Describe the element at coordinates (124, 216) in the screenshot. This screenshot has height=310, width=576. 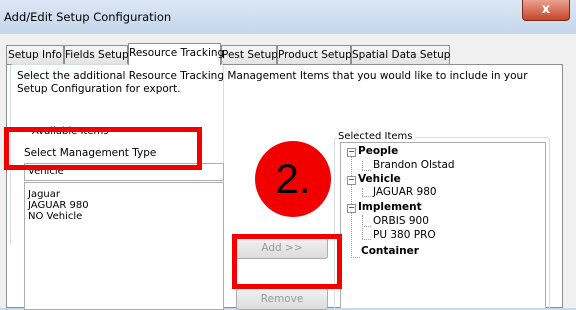
I see `list-item: NO Vehicle` at that location.